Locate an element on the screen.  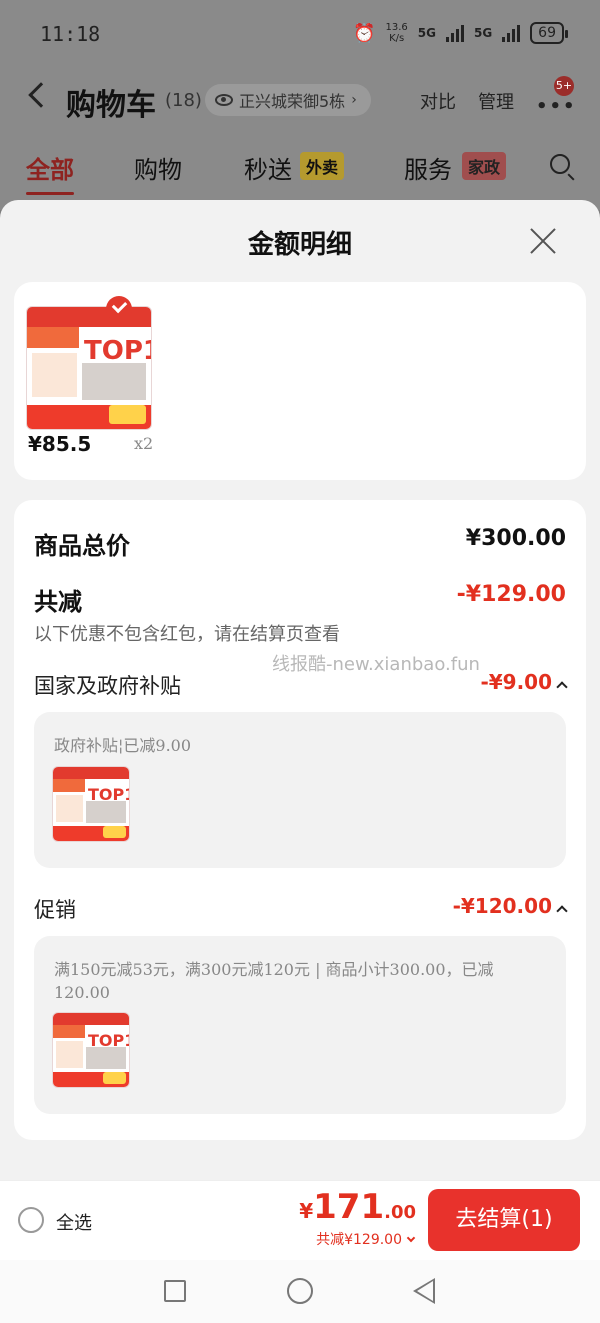
manage-button: 管理 is located at coordinates (496, 101).